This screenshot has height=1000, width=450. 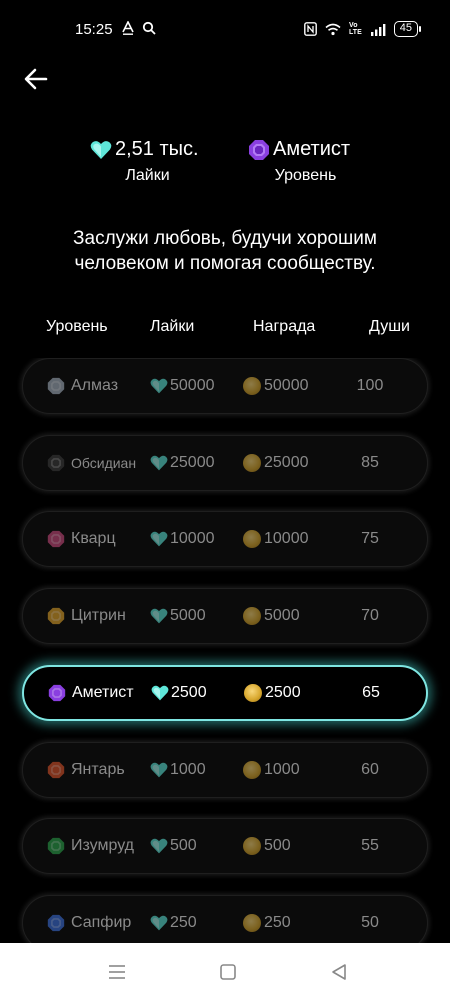 What do you see at coordinates (389, 326) in the screenshot?
I see `header-souls: Души` at bounding box center [389, 326].